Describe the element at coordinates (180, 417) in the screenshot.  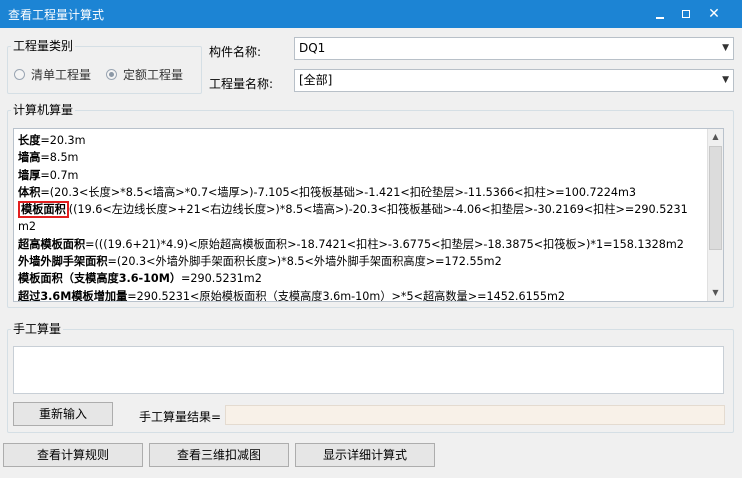
I see `manual-result-label: 手工算量结果=` at that location.